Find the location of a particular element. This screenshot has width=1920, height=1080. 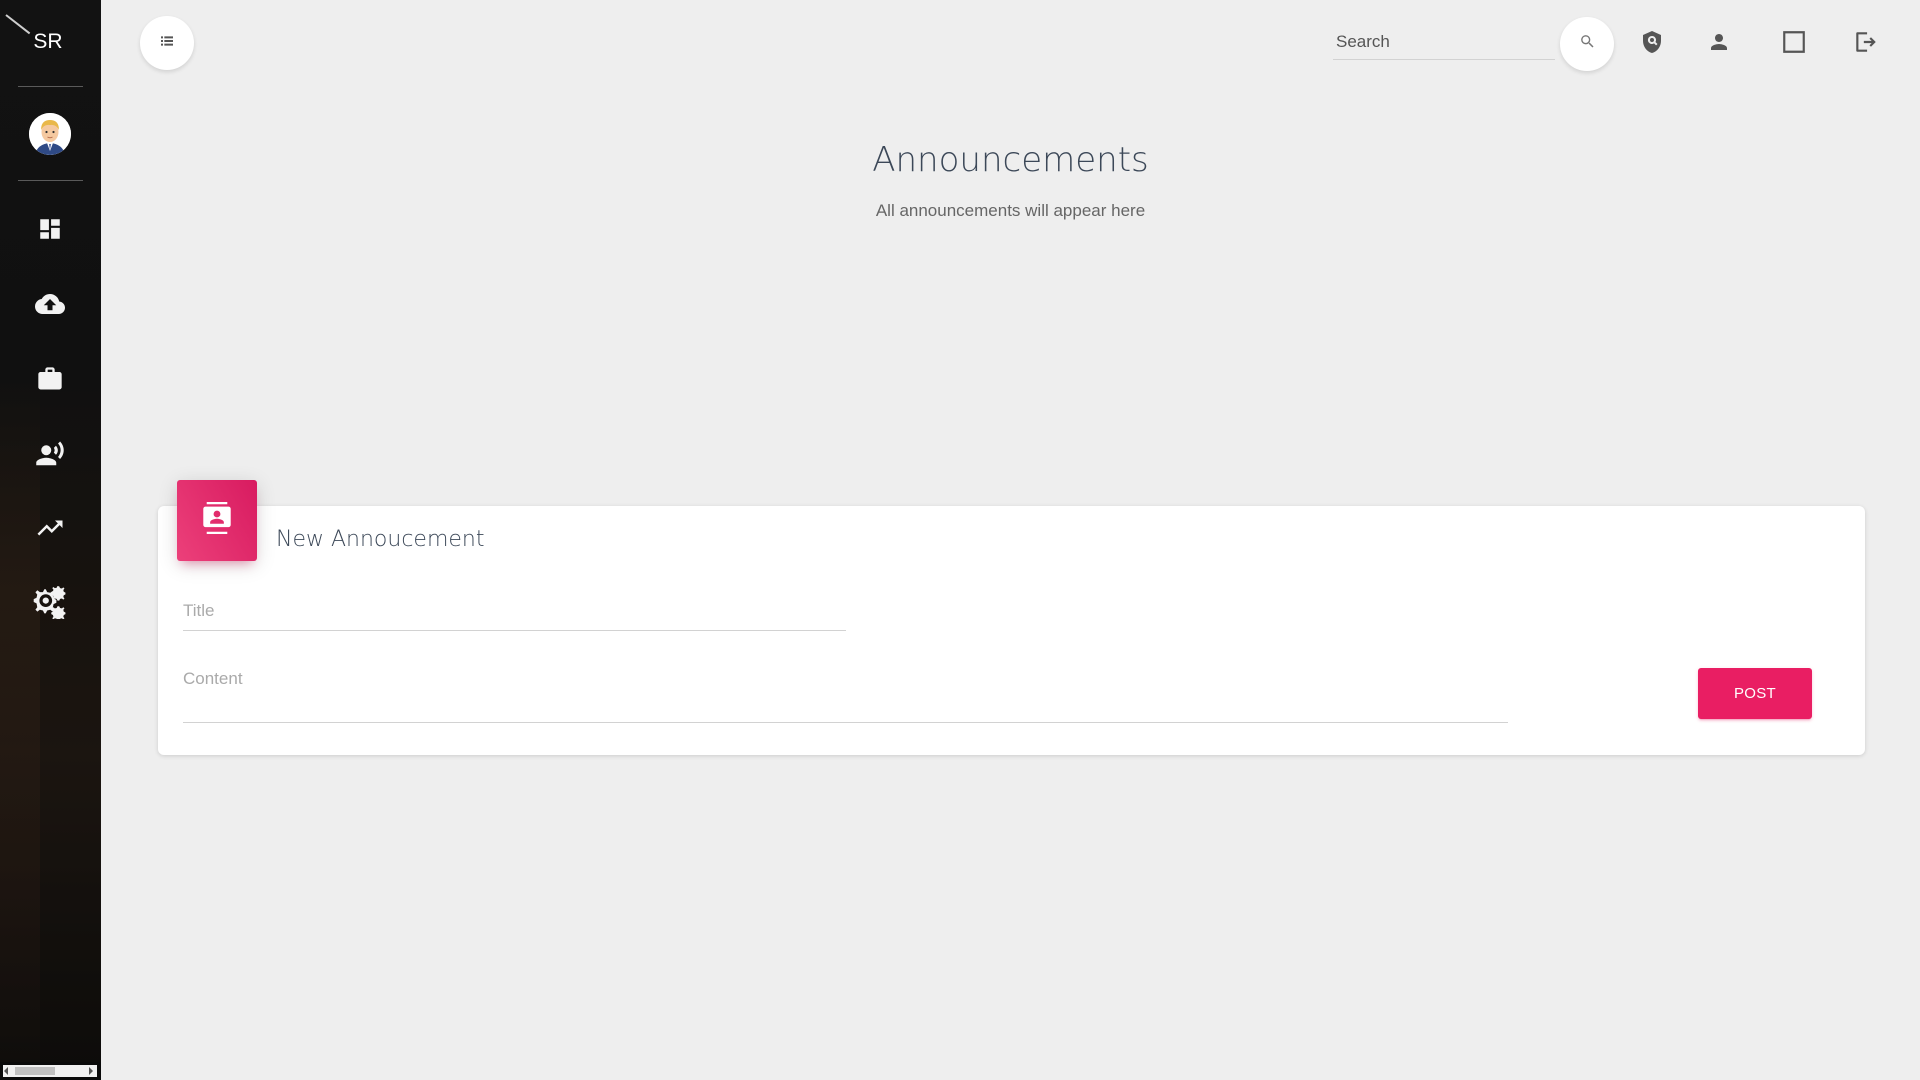

briefcase-icon is located at coordinates (50, 381).